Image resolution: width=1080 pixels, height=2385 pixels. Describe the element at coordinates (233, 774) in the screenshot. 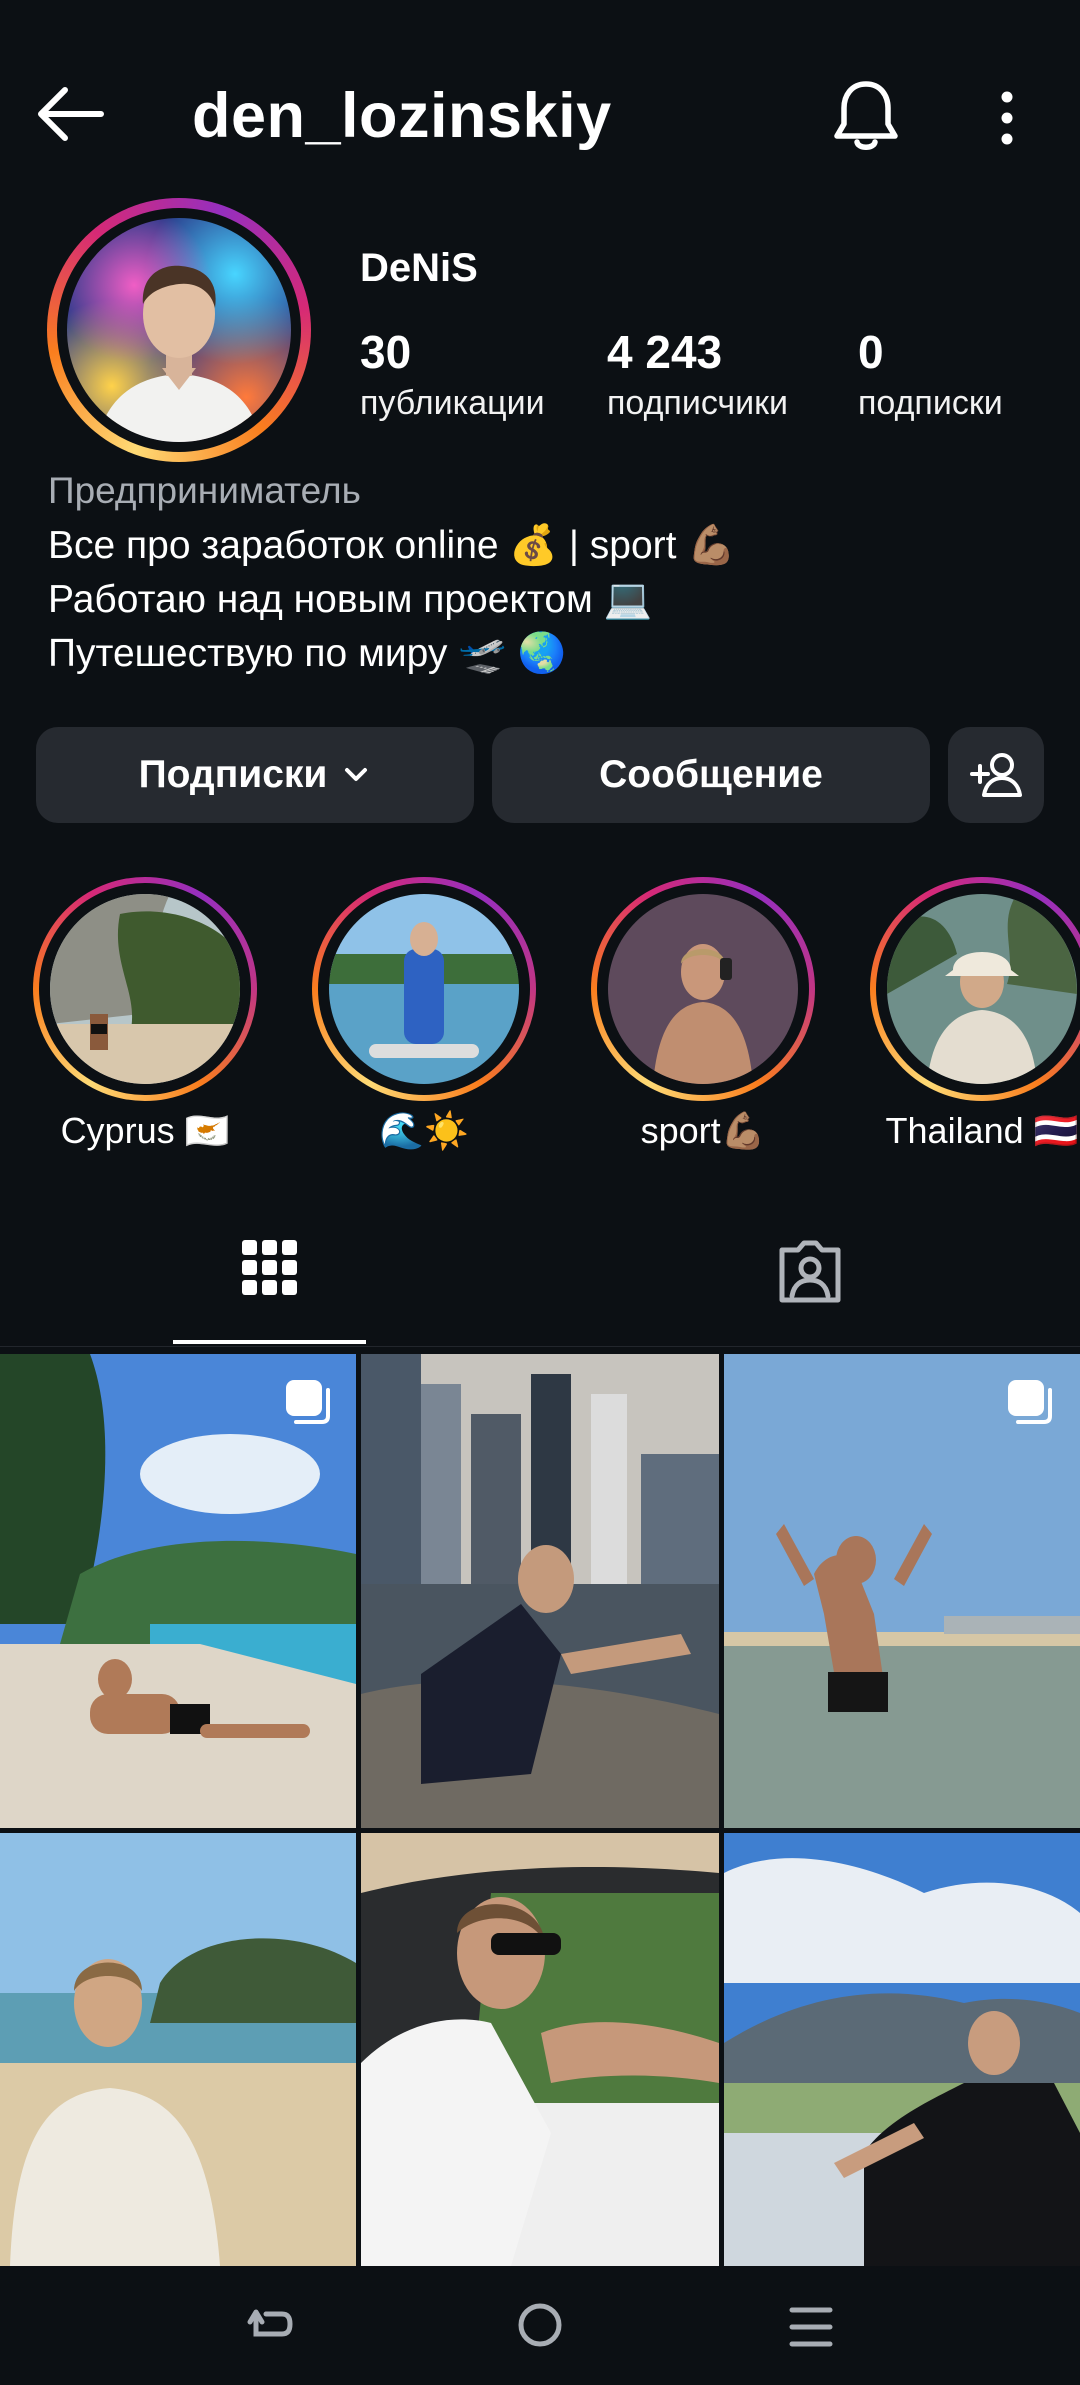

I see `following-button-label: Подписки` at that location.